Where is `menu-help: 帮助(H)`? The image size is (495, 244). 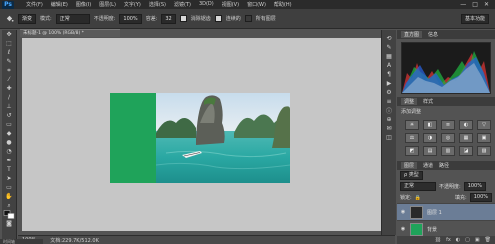
menu-help: 帮助(H) is located at coordinates (283, 4).